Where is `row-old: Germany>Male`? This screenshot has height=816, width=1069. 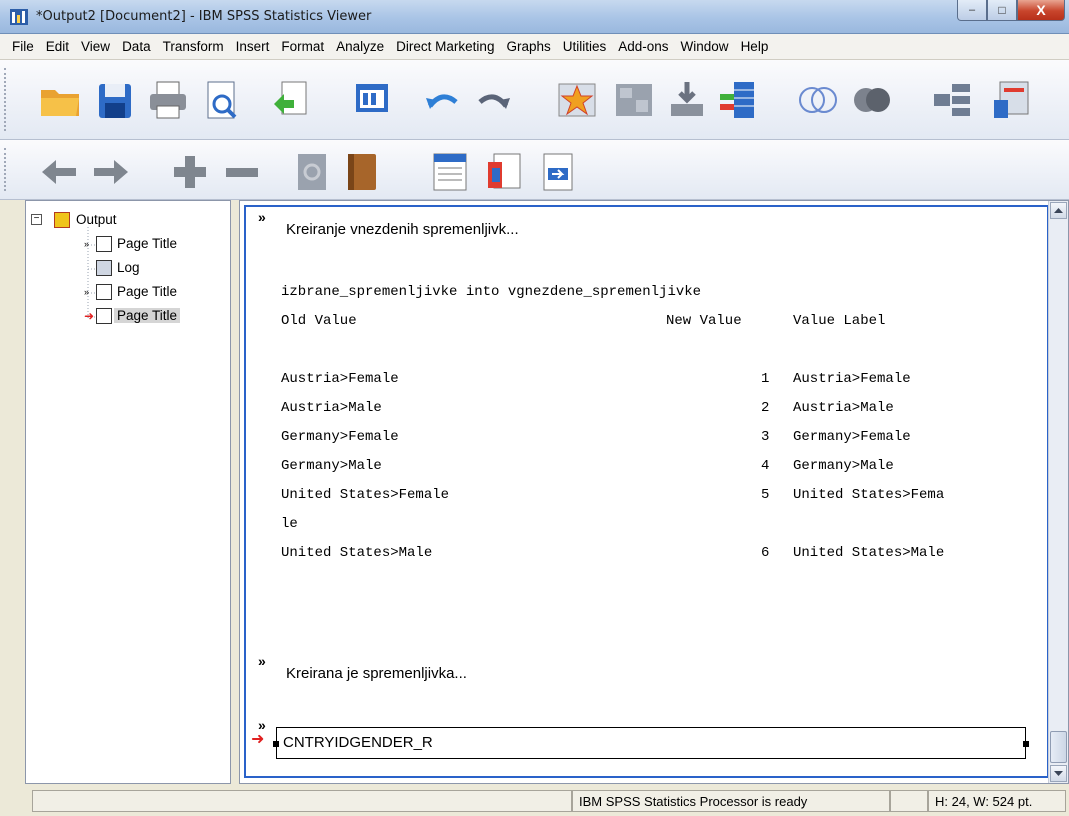 row-old: Germany>Male is located at coordinates (331, 466).